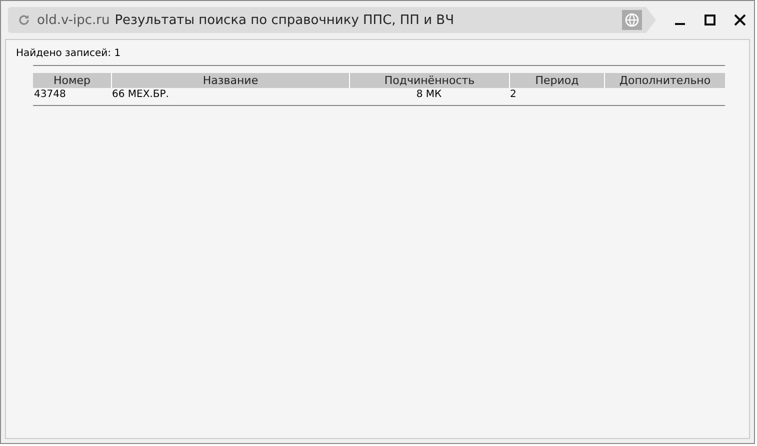 Image resolution: width=757 pixels, height=446 pixels. I want to click on column-header: Период, so click(556, 80).